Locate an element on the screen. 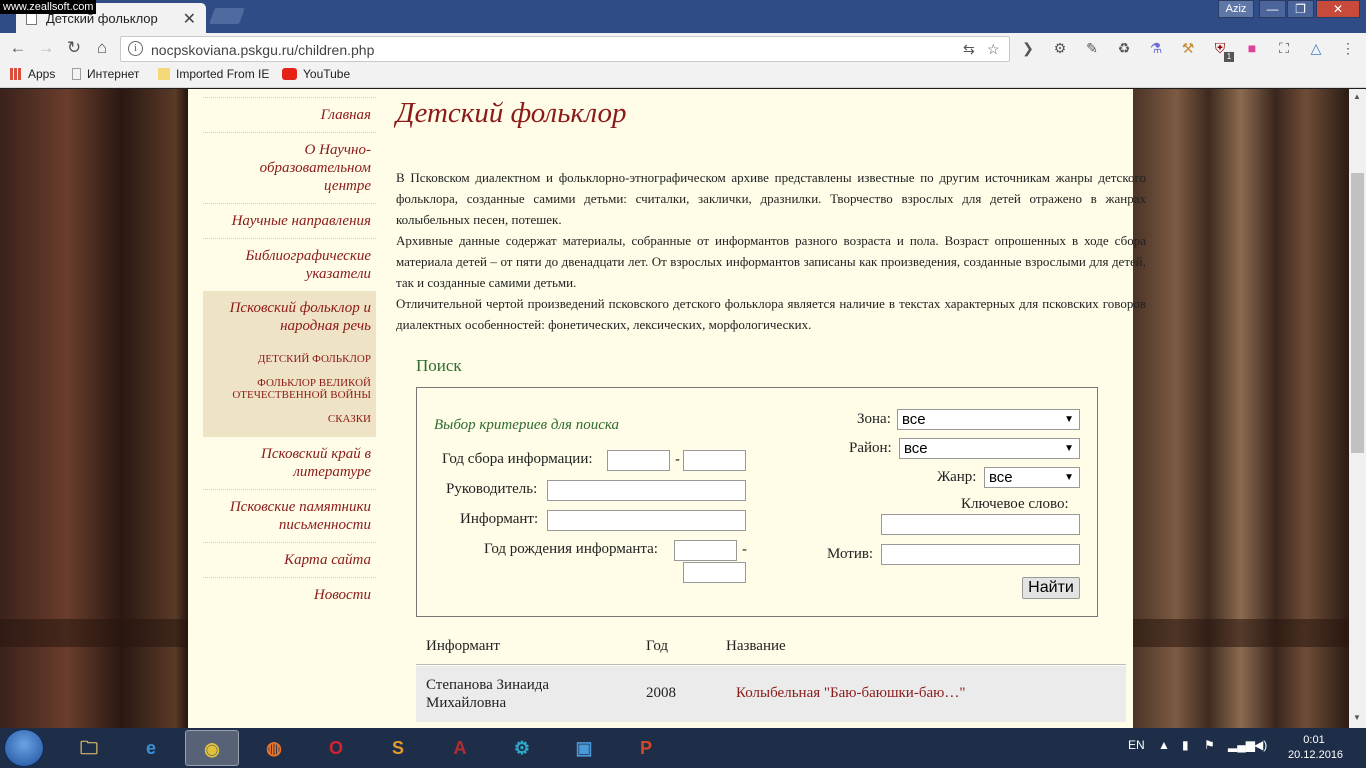 The width and height of the screenshot is (1366, 768). sidebar-item-news: Новости is located at coordinates (289, 594).